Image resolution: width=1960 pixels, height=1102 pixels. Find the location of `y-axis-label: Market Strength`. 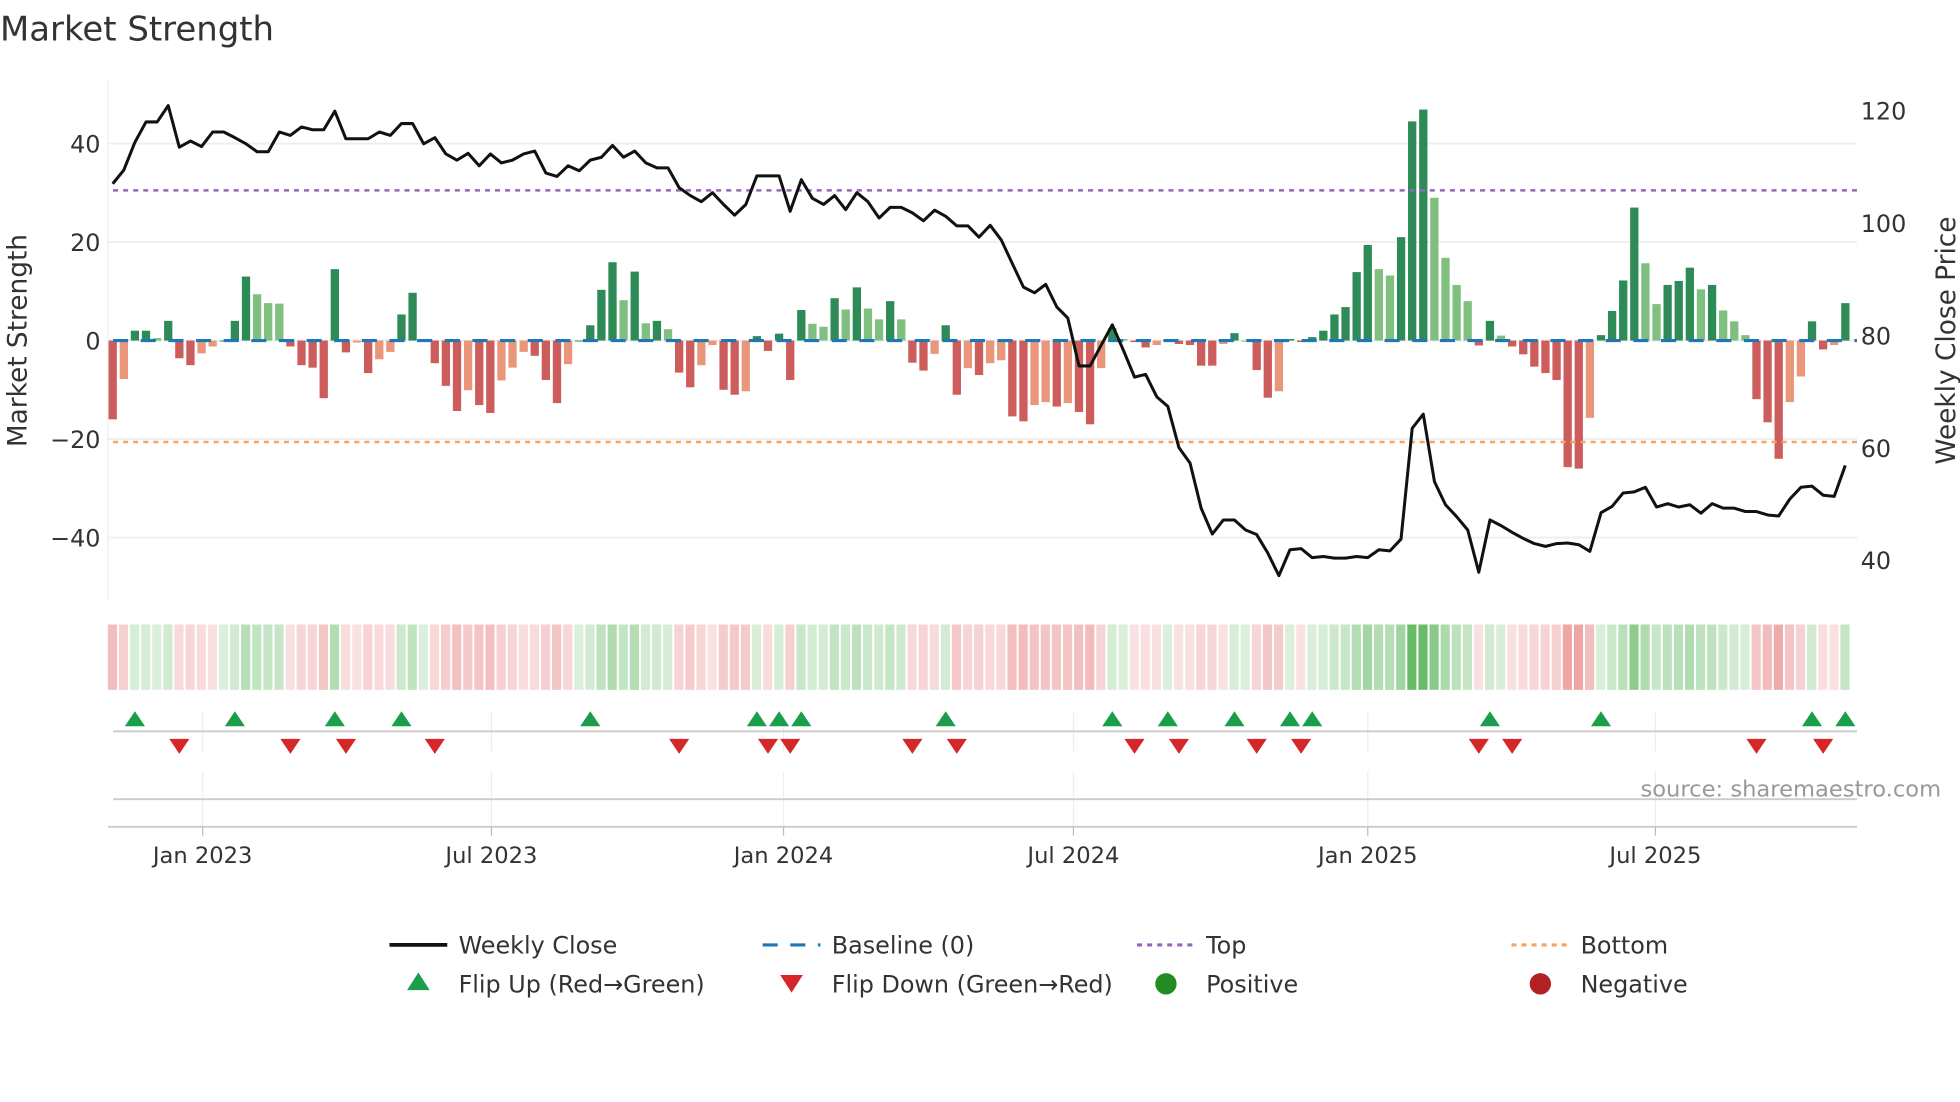

y-axis-label: Market Strength is located at coordinates (18, 340).